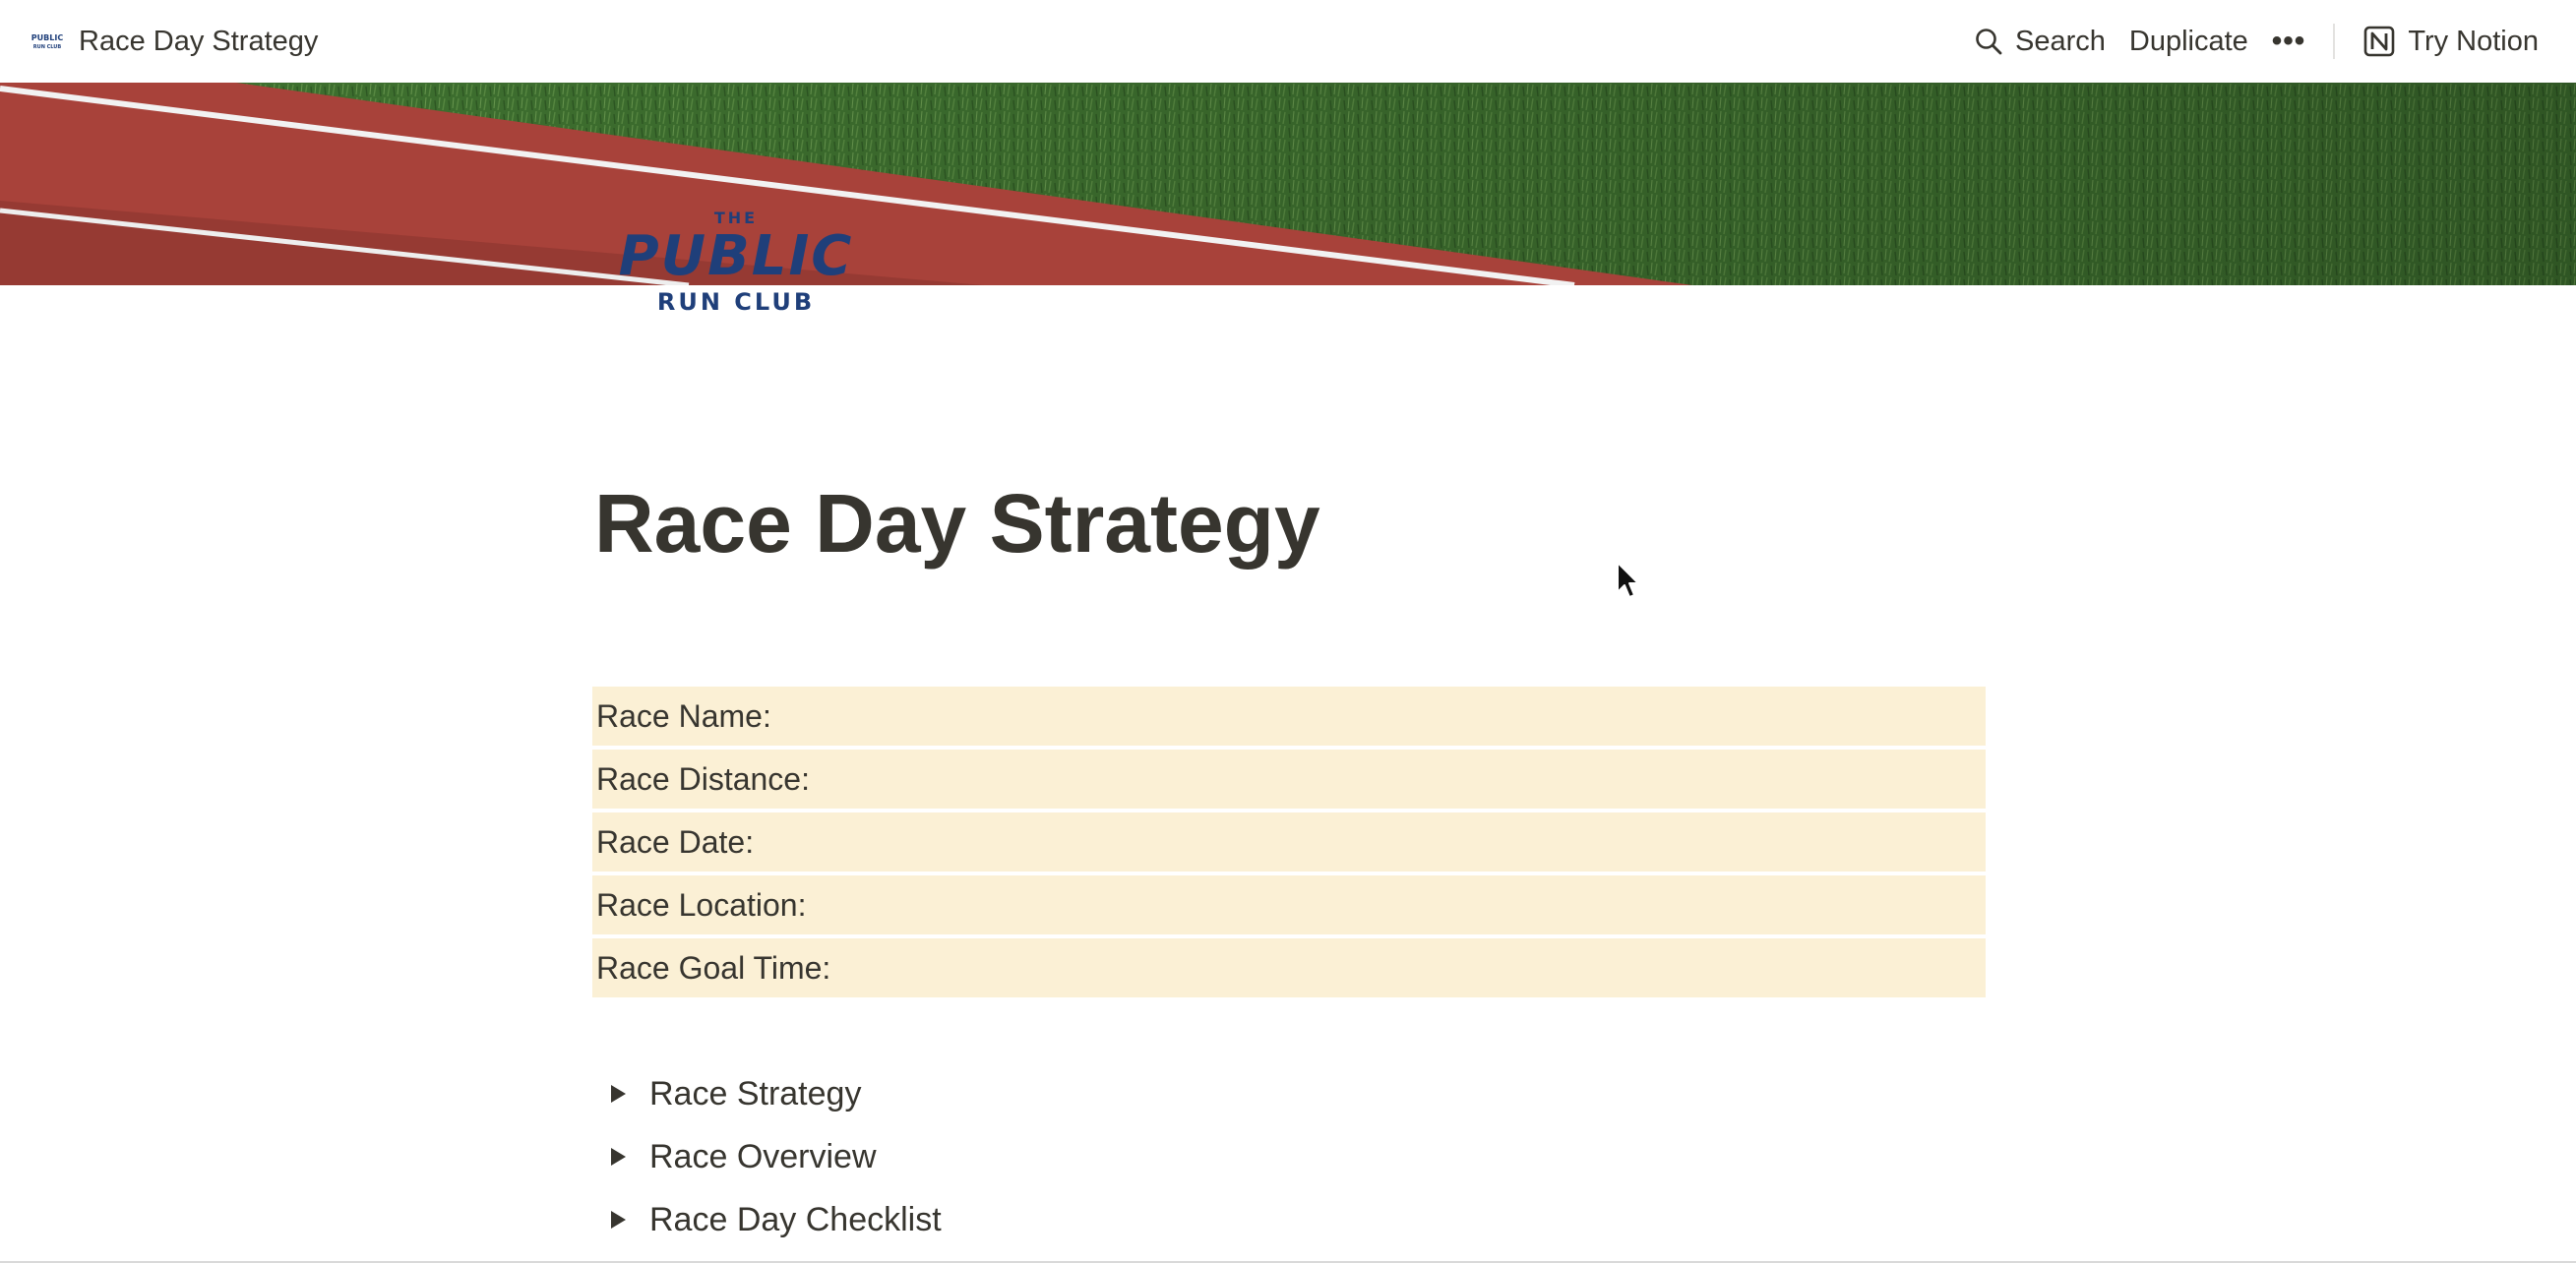  What do you see at coordinates (795, 1219) in the screenshot?
I see `toggle-label: Race Day Checklist` at bounding box center [795, 1219].